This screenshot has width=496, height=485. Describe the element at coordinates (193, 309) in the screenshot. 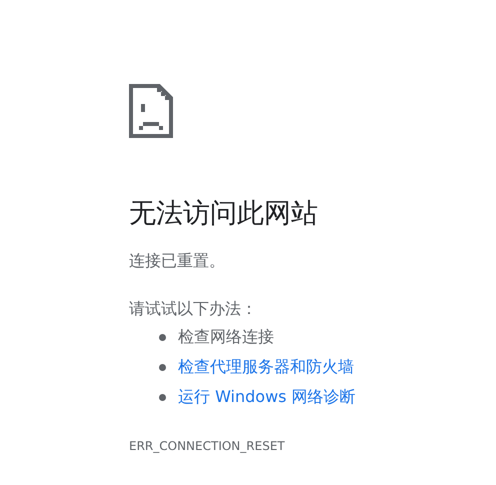

I see `suggestions-intro: 请试试以下办法：` at that location.